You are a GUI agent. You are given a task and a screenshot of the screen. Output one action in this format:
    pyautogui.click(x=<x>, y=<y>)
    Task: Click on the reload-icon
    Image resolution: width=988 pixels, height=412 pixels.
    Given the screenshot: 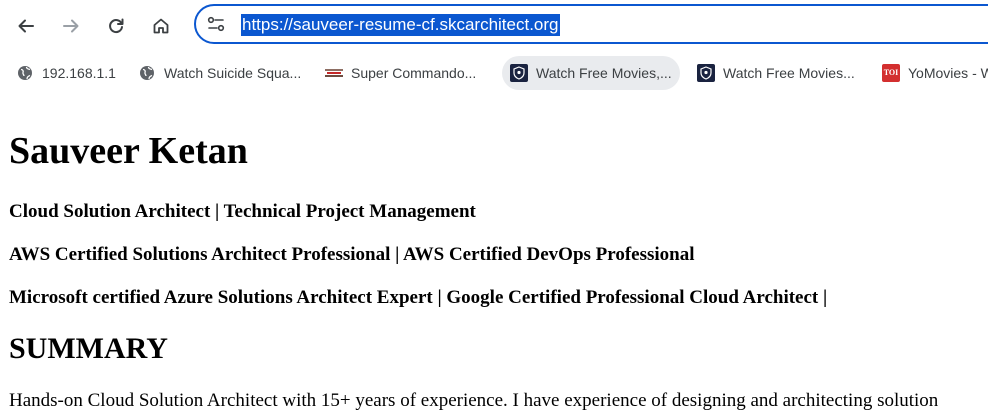 What is the action you would take?
    pyautogui.click(x=116, y=26)
    